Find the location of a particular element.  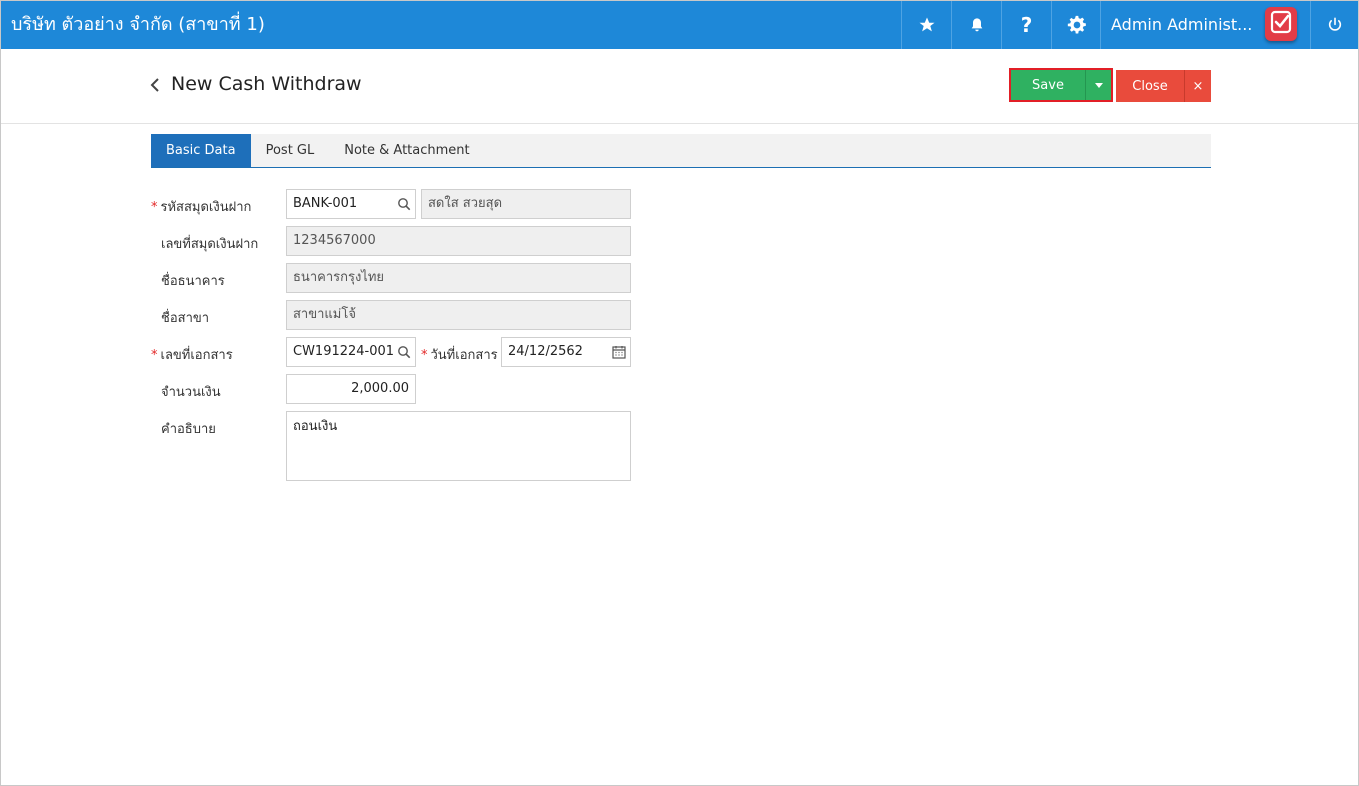

doc-no-value: CW191224-001 is located at coordinates (344, 351).